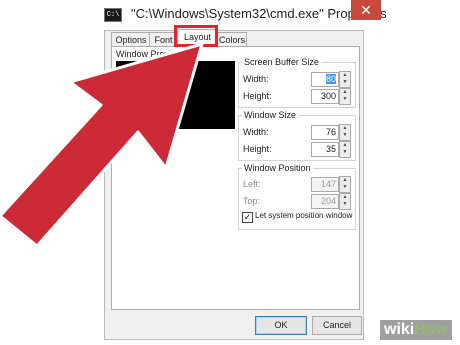 The height and width of the screenshot is (345, 460). Describe the element at coordinates (399, 329) in the screenshot. I see `watermark-part1: wiki` at that location.